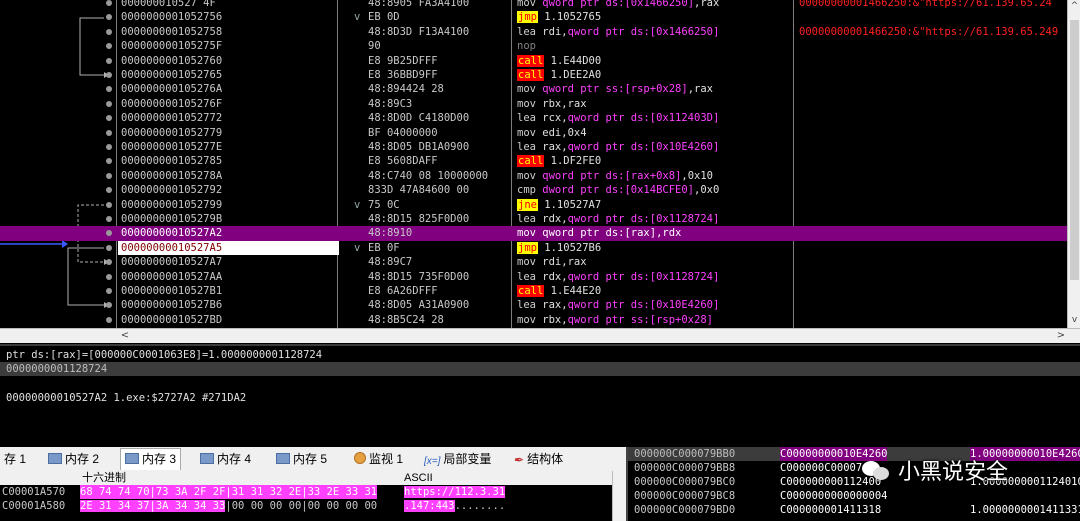  I want to click on disasm-operand: qword ptr ds:[0x1466250], so click(618, 4).